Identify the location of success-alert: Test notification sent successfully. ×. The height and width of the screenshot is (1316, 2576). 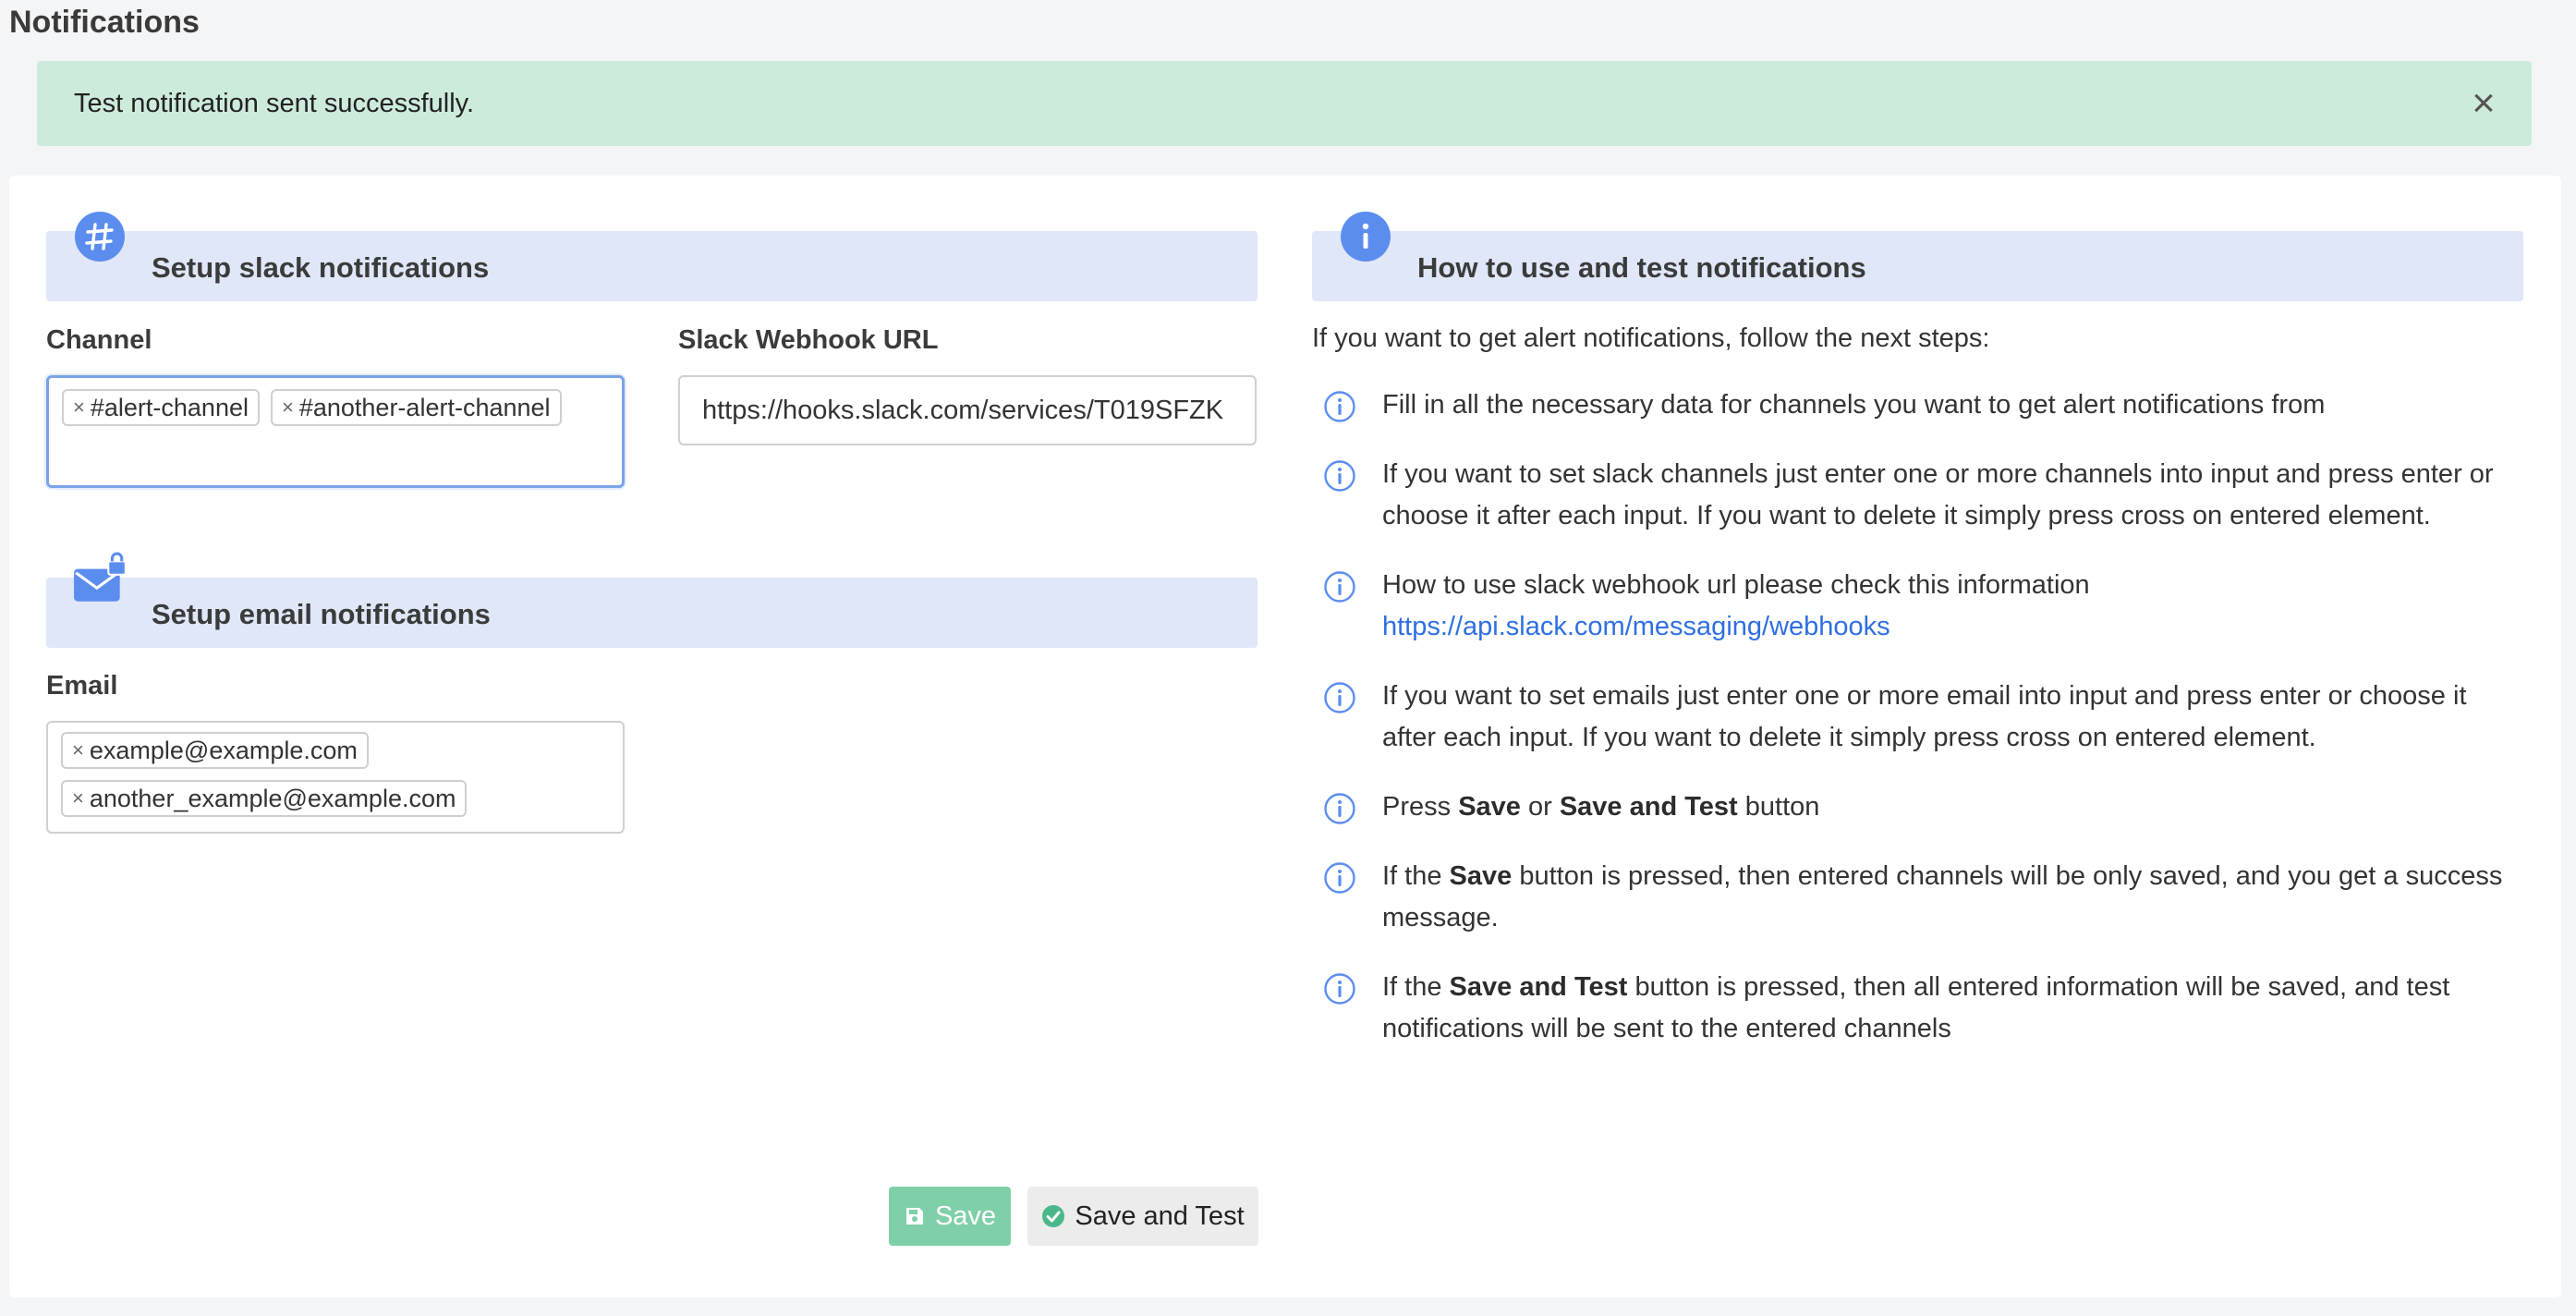
(1284, 103).